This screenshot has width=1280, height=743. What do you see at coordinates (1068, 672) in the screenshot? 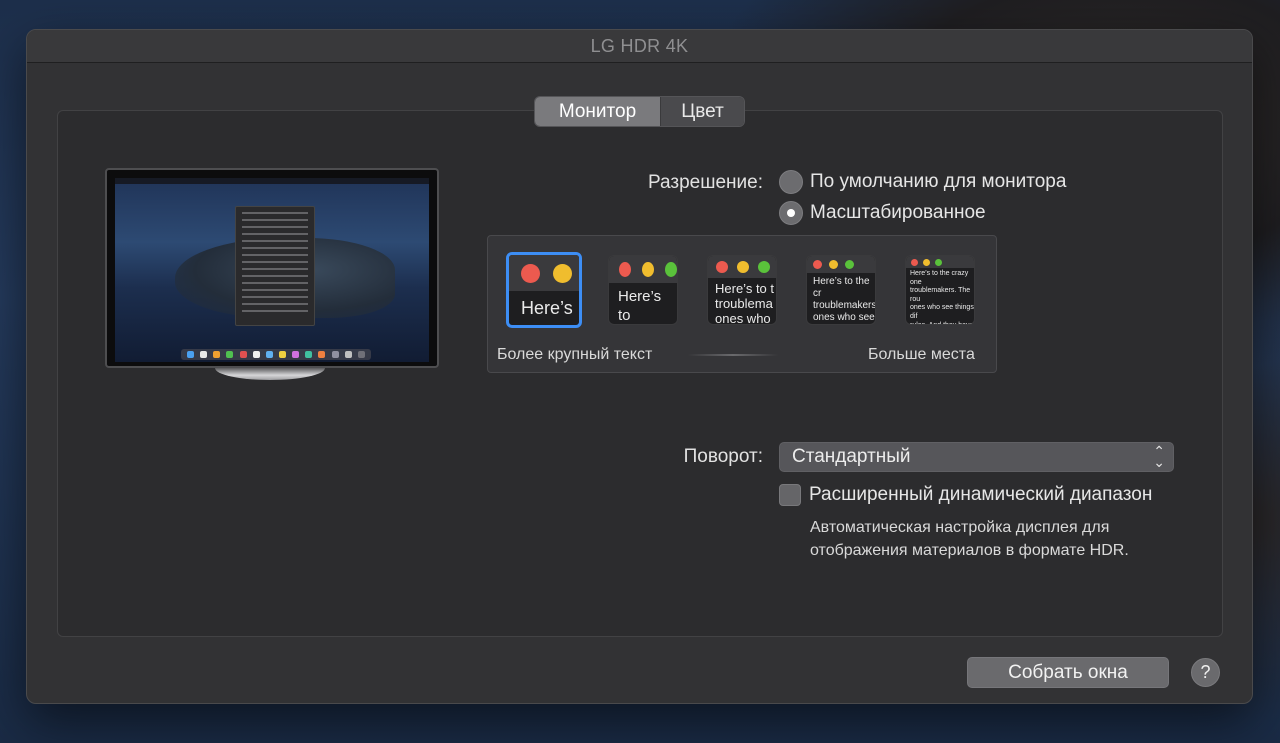
I see `gather-windows-button: Собрать окна` at bounding box center [1068, 672].